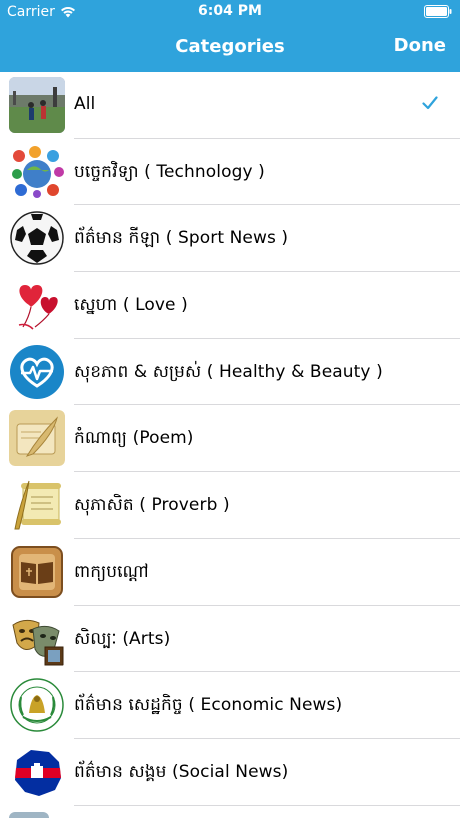  I want to click on book-frame-icon, so click(37, 572).